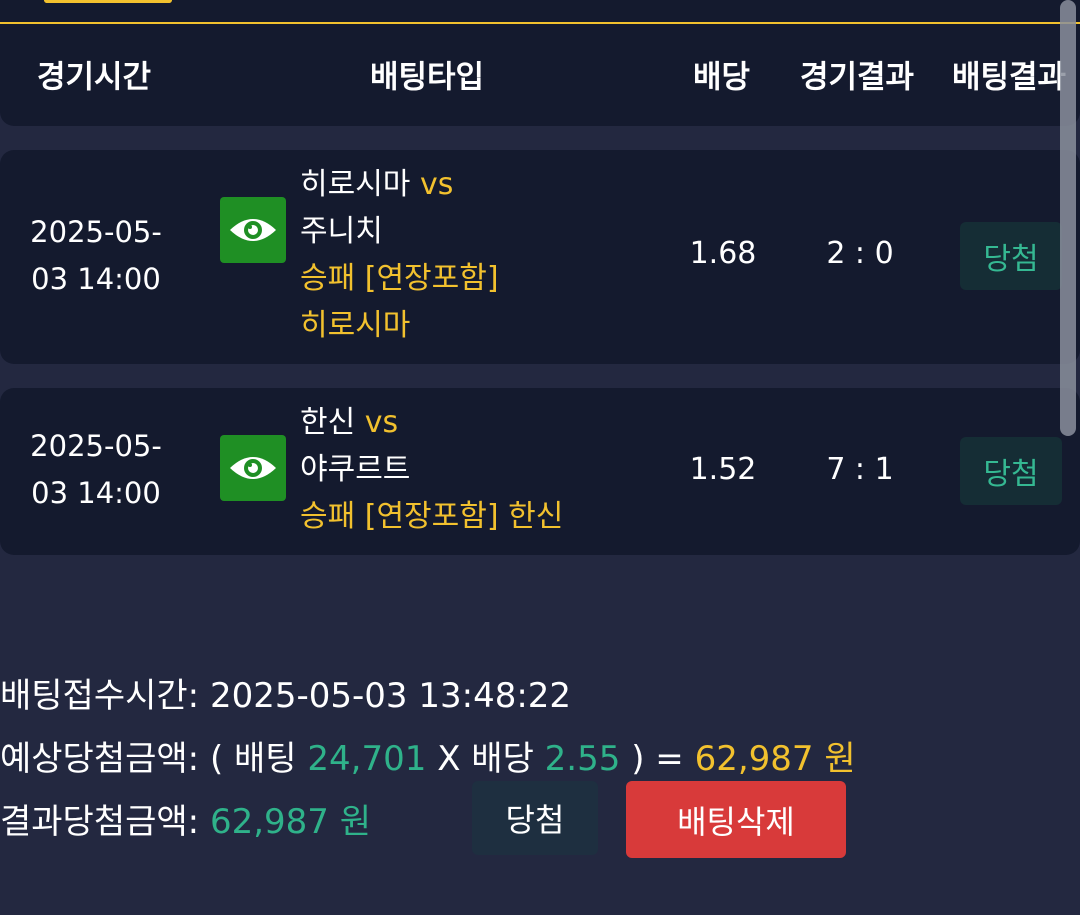  What do you see at coordinates (100, 696) in the screenshot?
I see `accept-time-label: 배팅접수시간:` at bounding box center [100, 696].